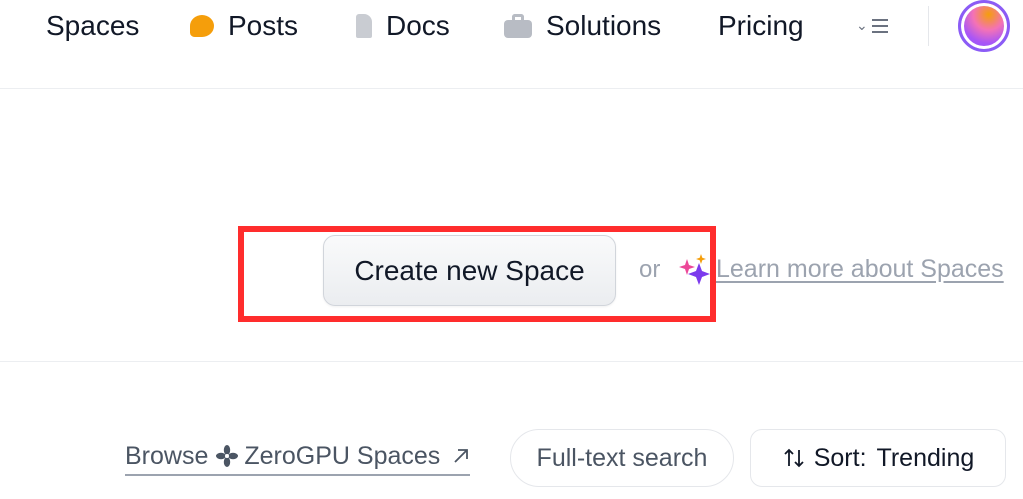 The image size is (1023, 499). I want to click on full-text-search-button: Full-text search, so click(622, 458).